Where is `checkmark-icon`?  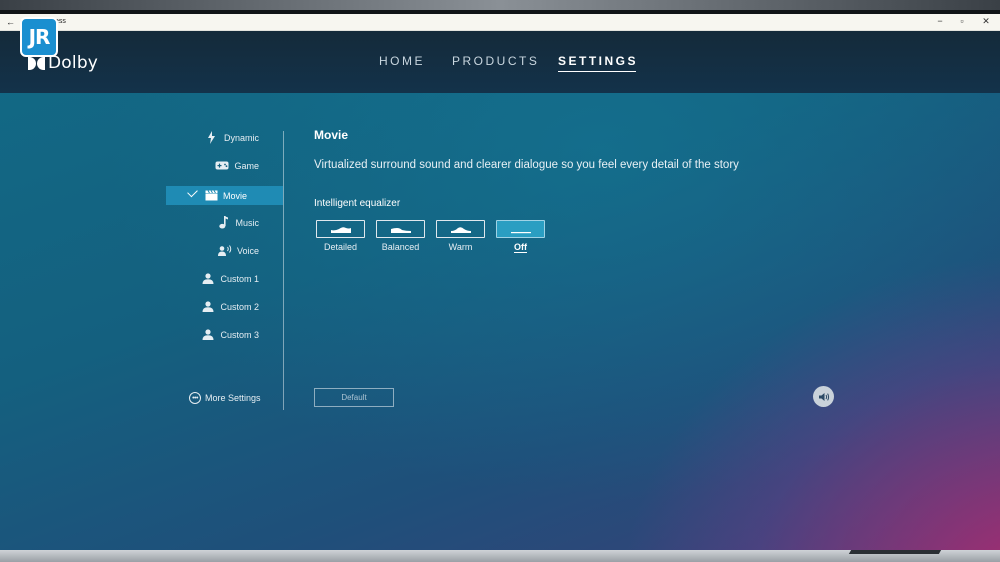 checkmark-icon is located at coordinates (192, 192).